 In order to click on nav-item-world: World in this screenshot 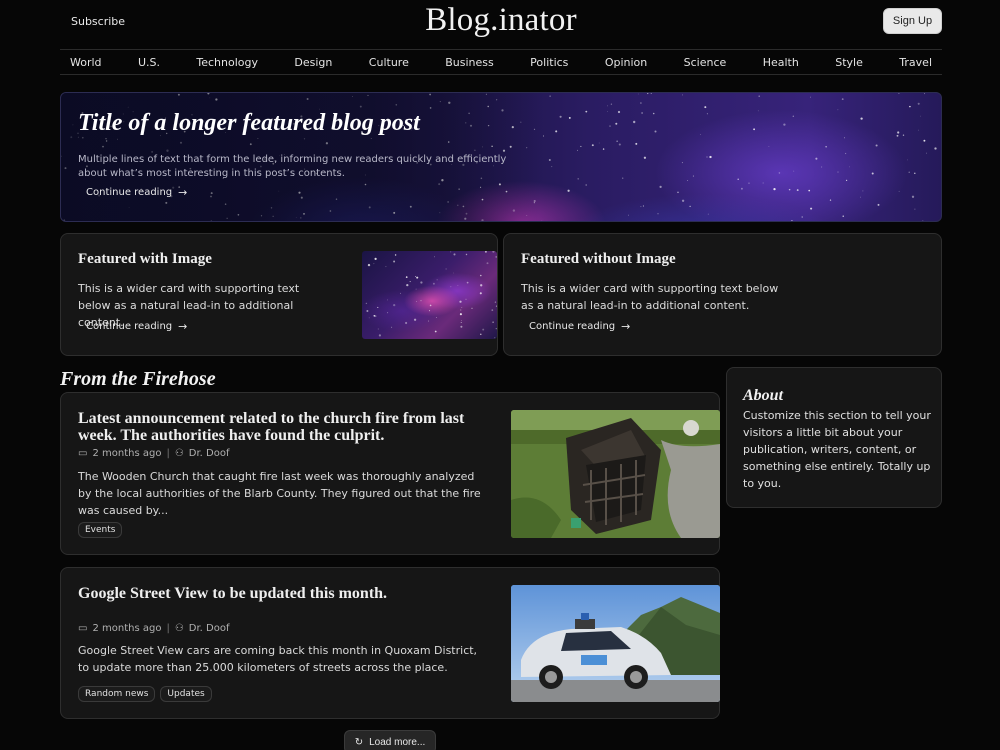, I will do `click(86, 62)`.